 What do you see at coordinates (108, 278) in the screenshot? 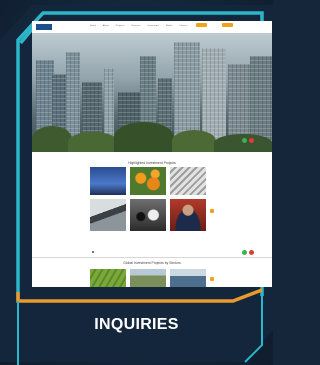
I see `sector-tile-farm` at bounding box center [108, 278].